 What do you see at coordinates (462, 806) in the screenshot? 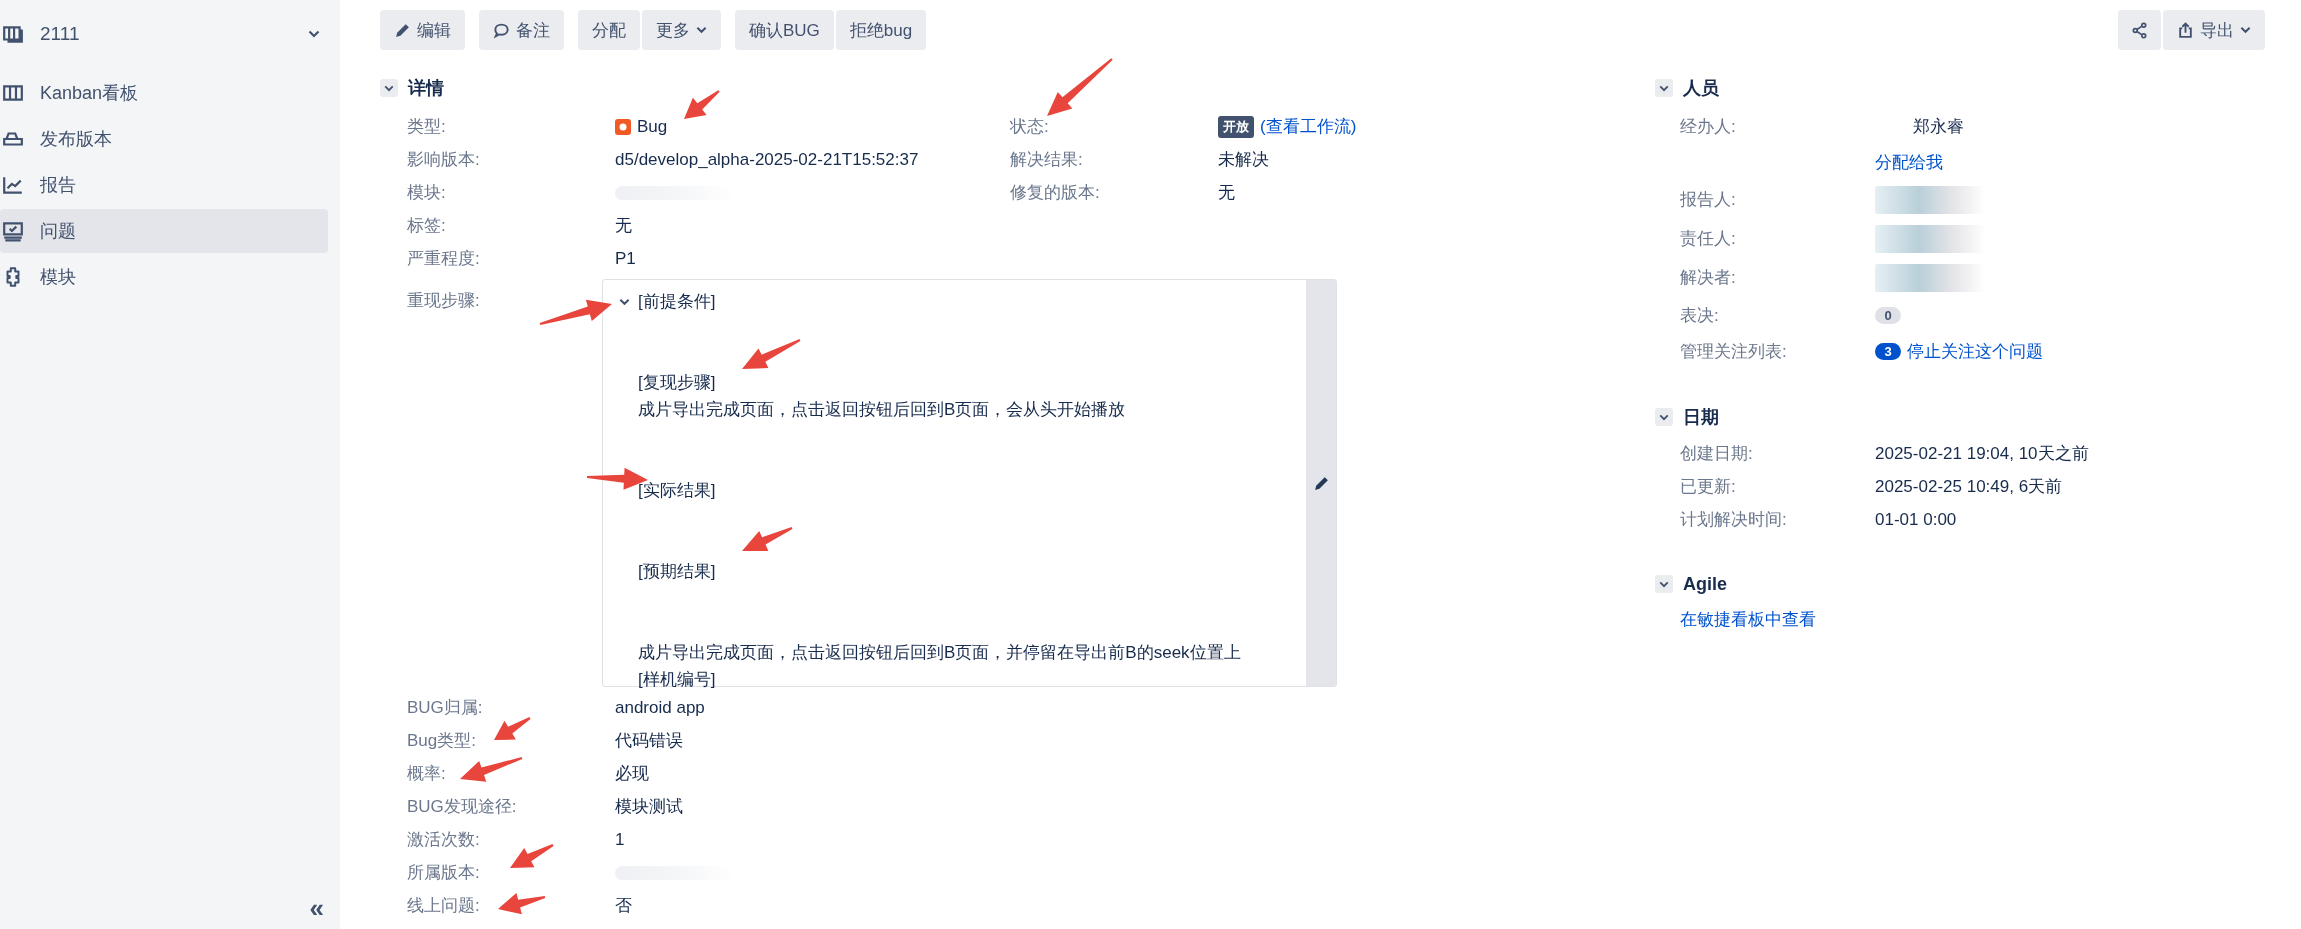
I see `field-label: BUG发现途径:` at bounding box center [462, 806].